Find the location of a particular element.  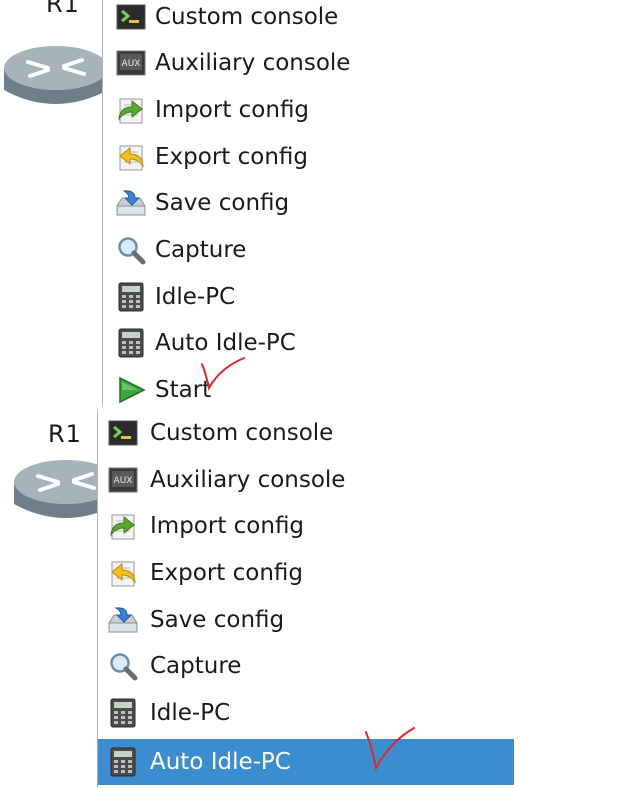

start-play-icon is located at coordinates (131, 390).